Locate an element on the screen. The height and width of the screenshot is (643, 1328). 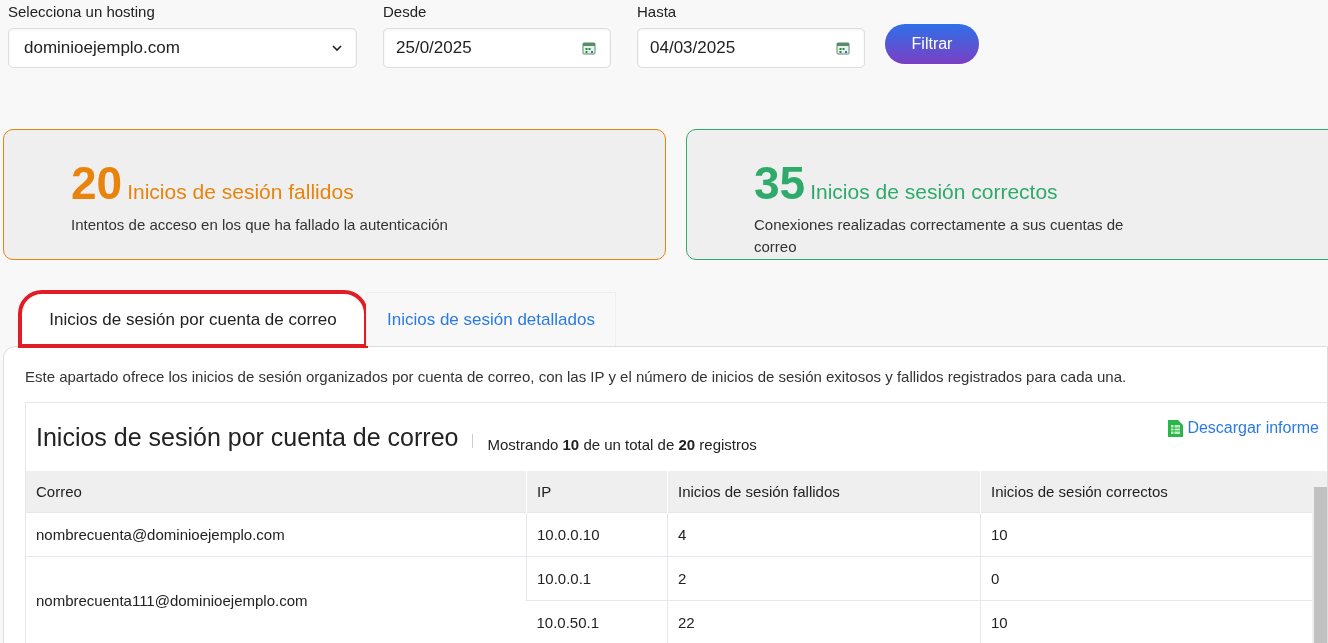
stat-count: 35 is located at coordinates (780, 183).